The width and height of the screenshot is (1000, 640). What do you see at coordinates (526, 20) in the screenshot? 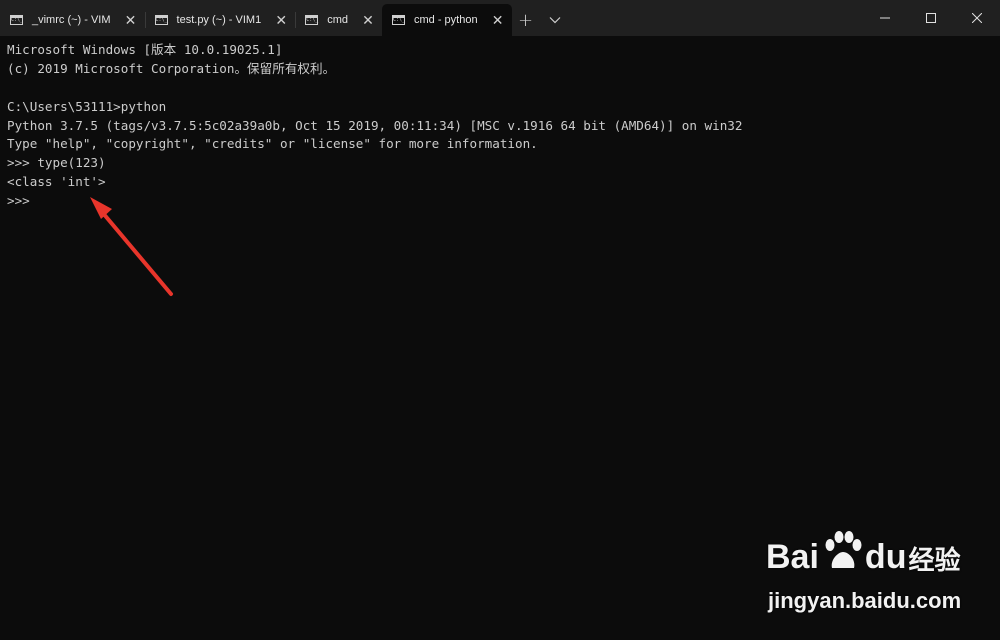
I see `new-tab-button: +` at bounding box center [526, 20].